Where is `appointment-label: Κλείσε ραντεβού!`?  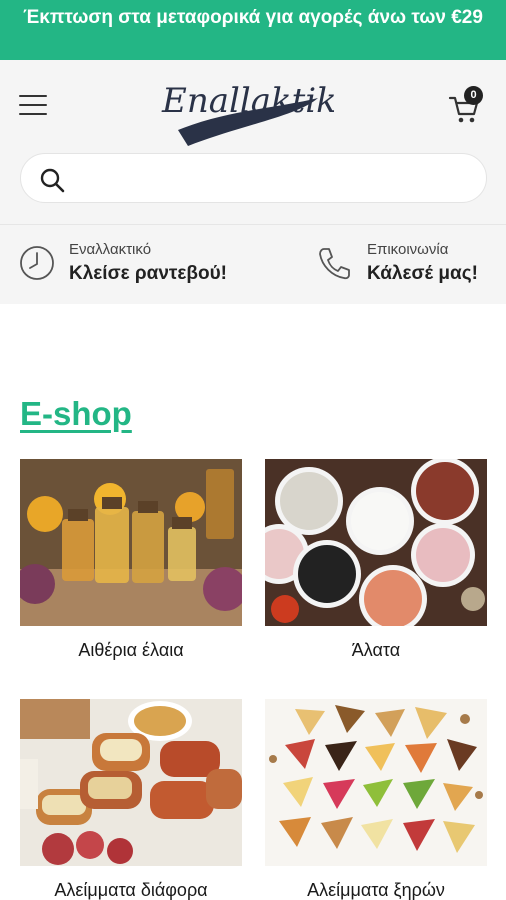
appointment-label: Κλείσε ραντεβού! is located at coordinates (148, 273).